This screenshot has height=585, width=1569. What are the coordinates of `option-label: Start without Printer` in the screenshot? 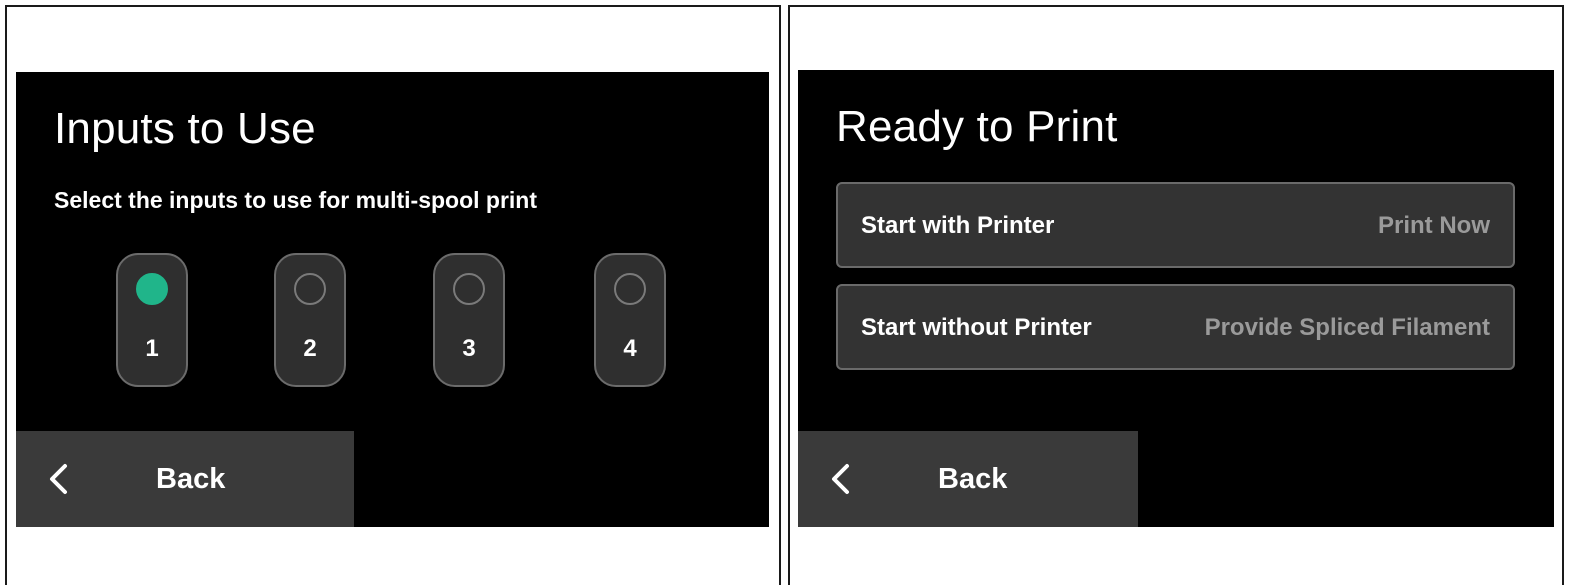 It's located at (976, 327).